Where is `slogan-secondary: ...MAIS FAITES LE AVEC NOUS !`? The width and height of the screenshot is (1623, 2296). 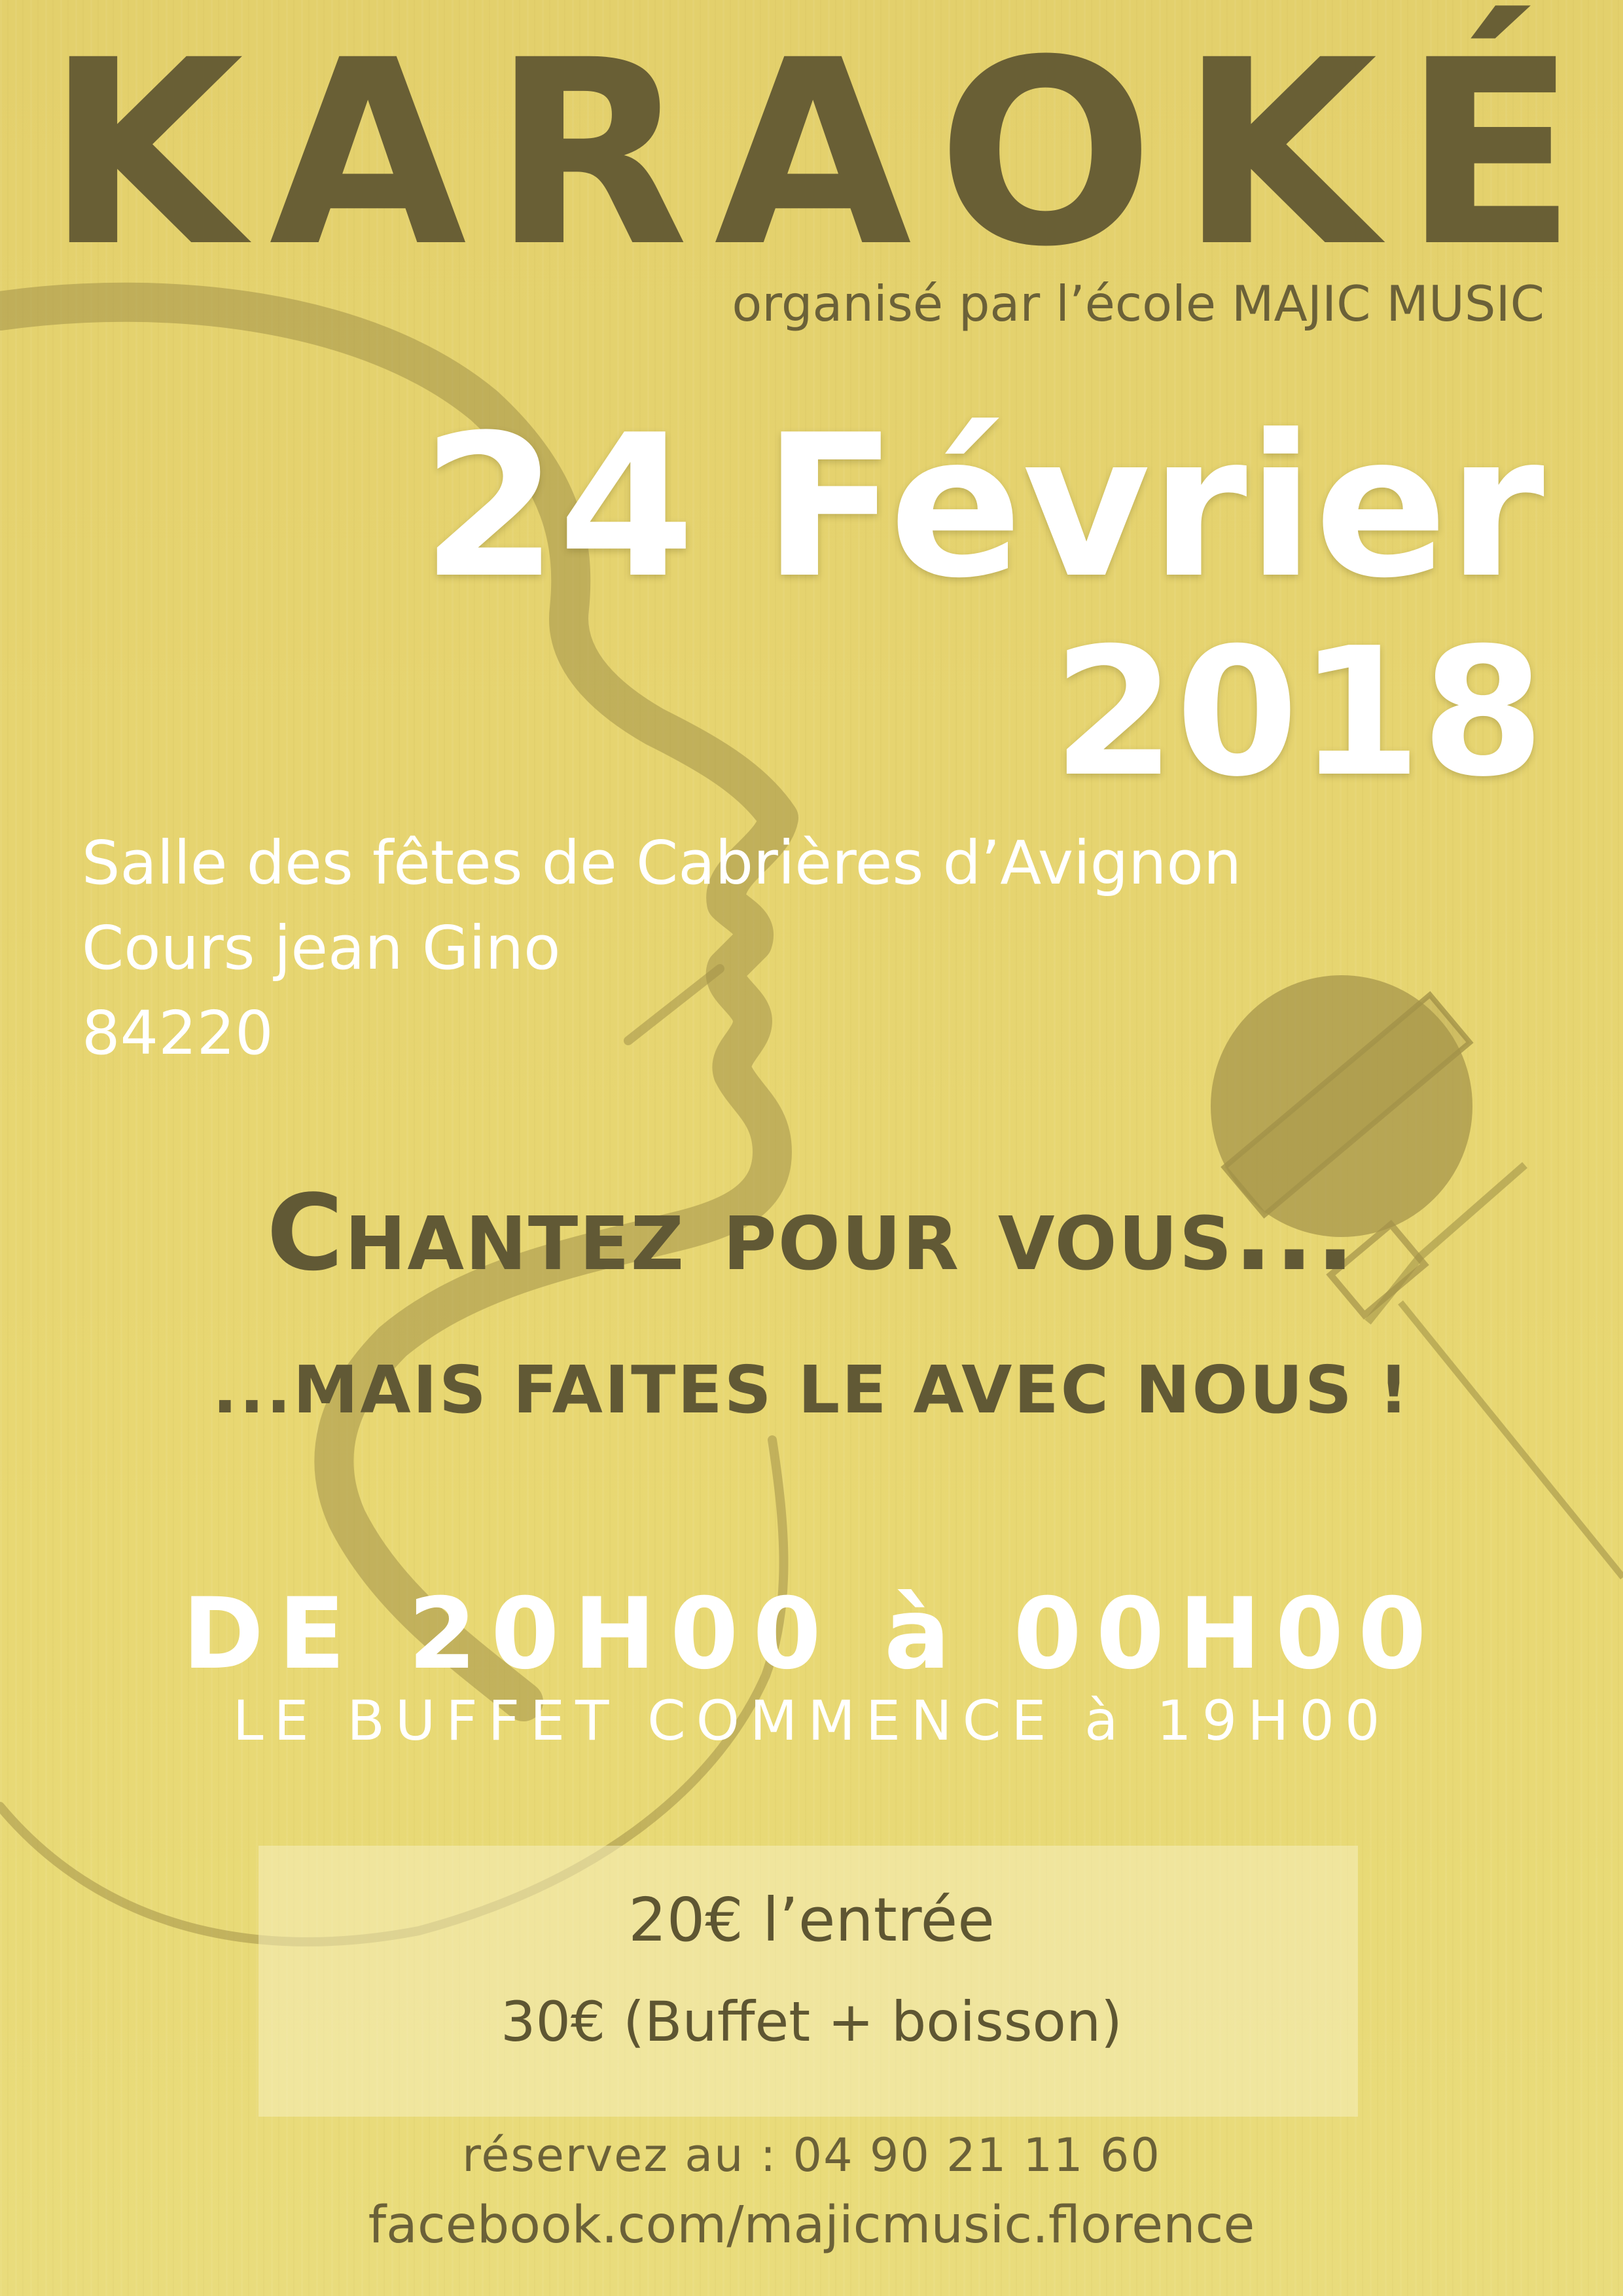 slogan-secondary: ...MAIS FAITES LE AVEC NOUS ! is located at coordinates (811, 1390).